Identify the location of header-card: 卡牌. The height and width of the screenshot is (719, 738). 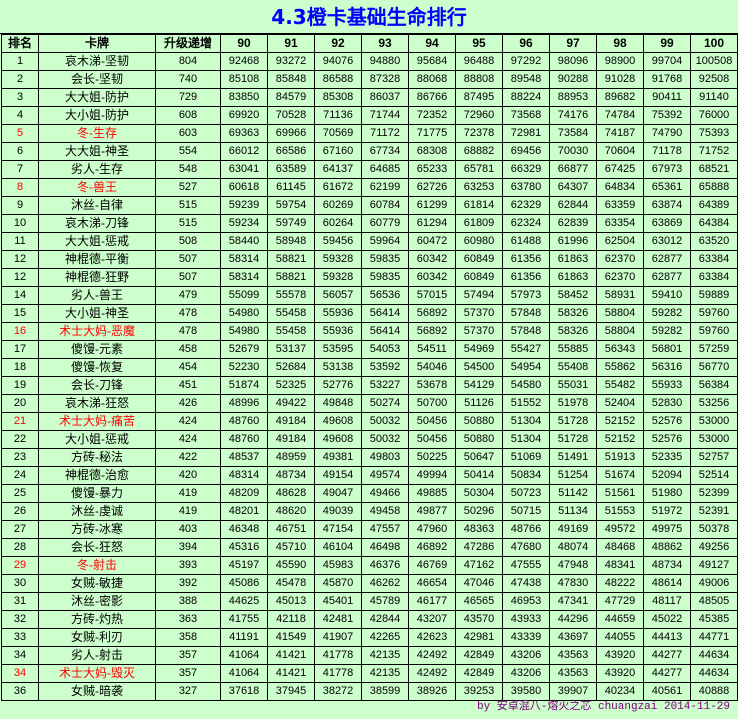
(97, 43).